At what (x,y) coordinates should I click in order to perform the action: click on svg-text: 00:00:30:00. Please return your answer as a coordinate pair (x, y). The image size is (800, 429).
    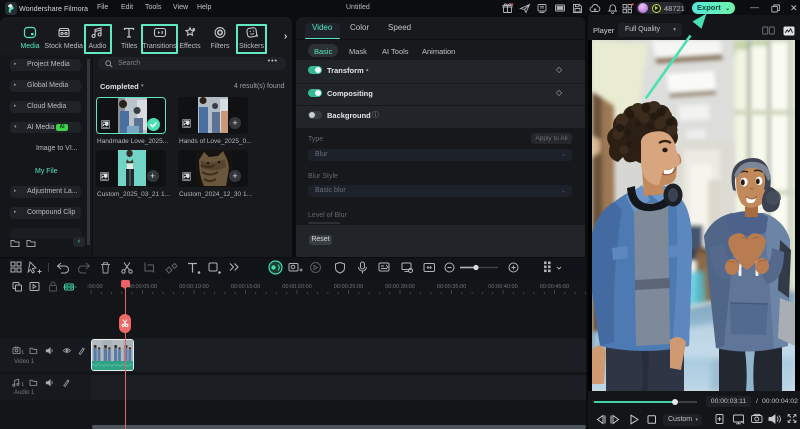
    Looking at the image, I should click on (400, 287).